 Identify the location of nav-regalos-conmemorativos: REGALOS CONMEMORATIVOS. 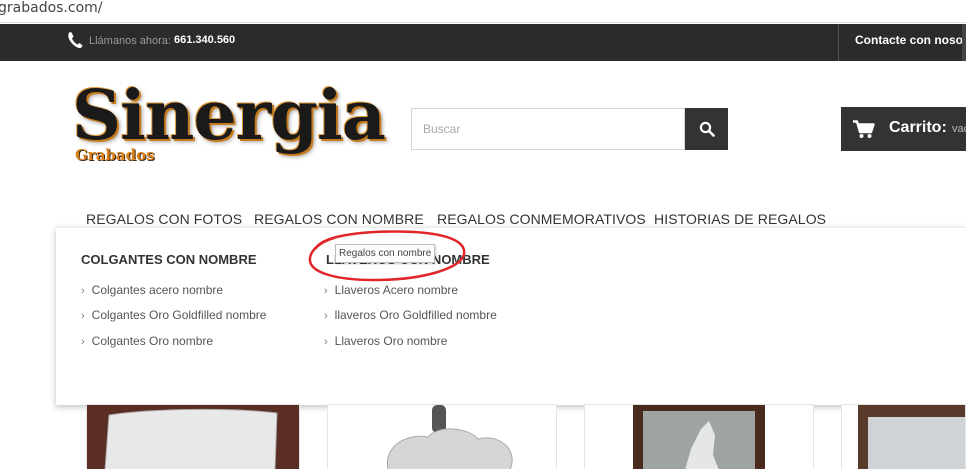
(541, 219).